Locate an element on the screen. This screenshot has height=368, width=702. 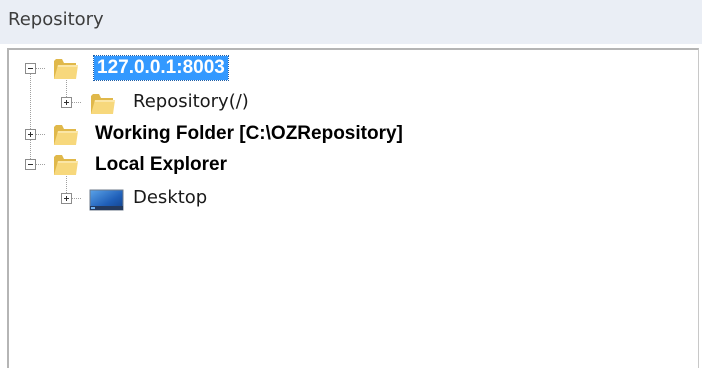
panel-title: Repository is located at coordinates (56, 19).